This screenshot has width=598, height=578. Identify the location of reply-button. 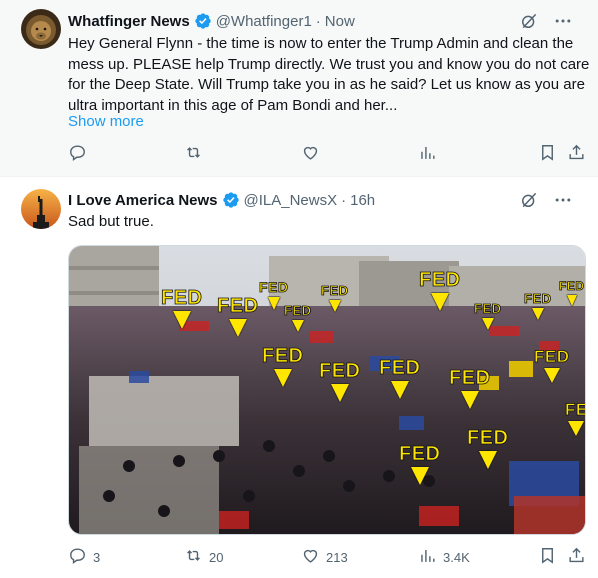
(77, 154).